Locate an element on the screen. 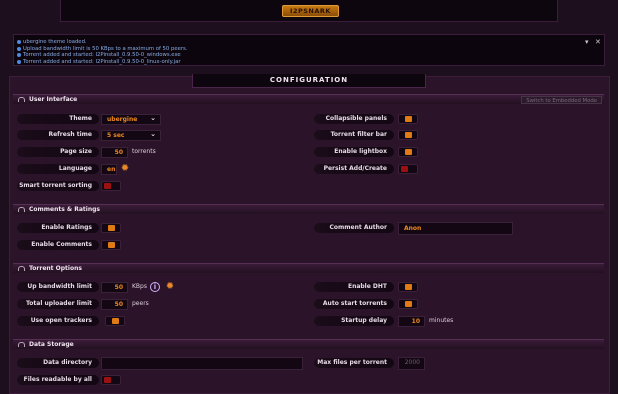 The width and height of the screenshot is (618, 394). collapsible-label: Collapsible panels is located at coordinates (354, 119).